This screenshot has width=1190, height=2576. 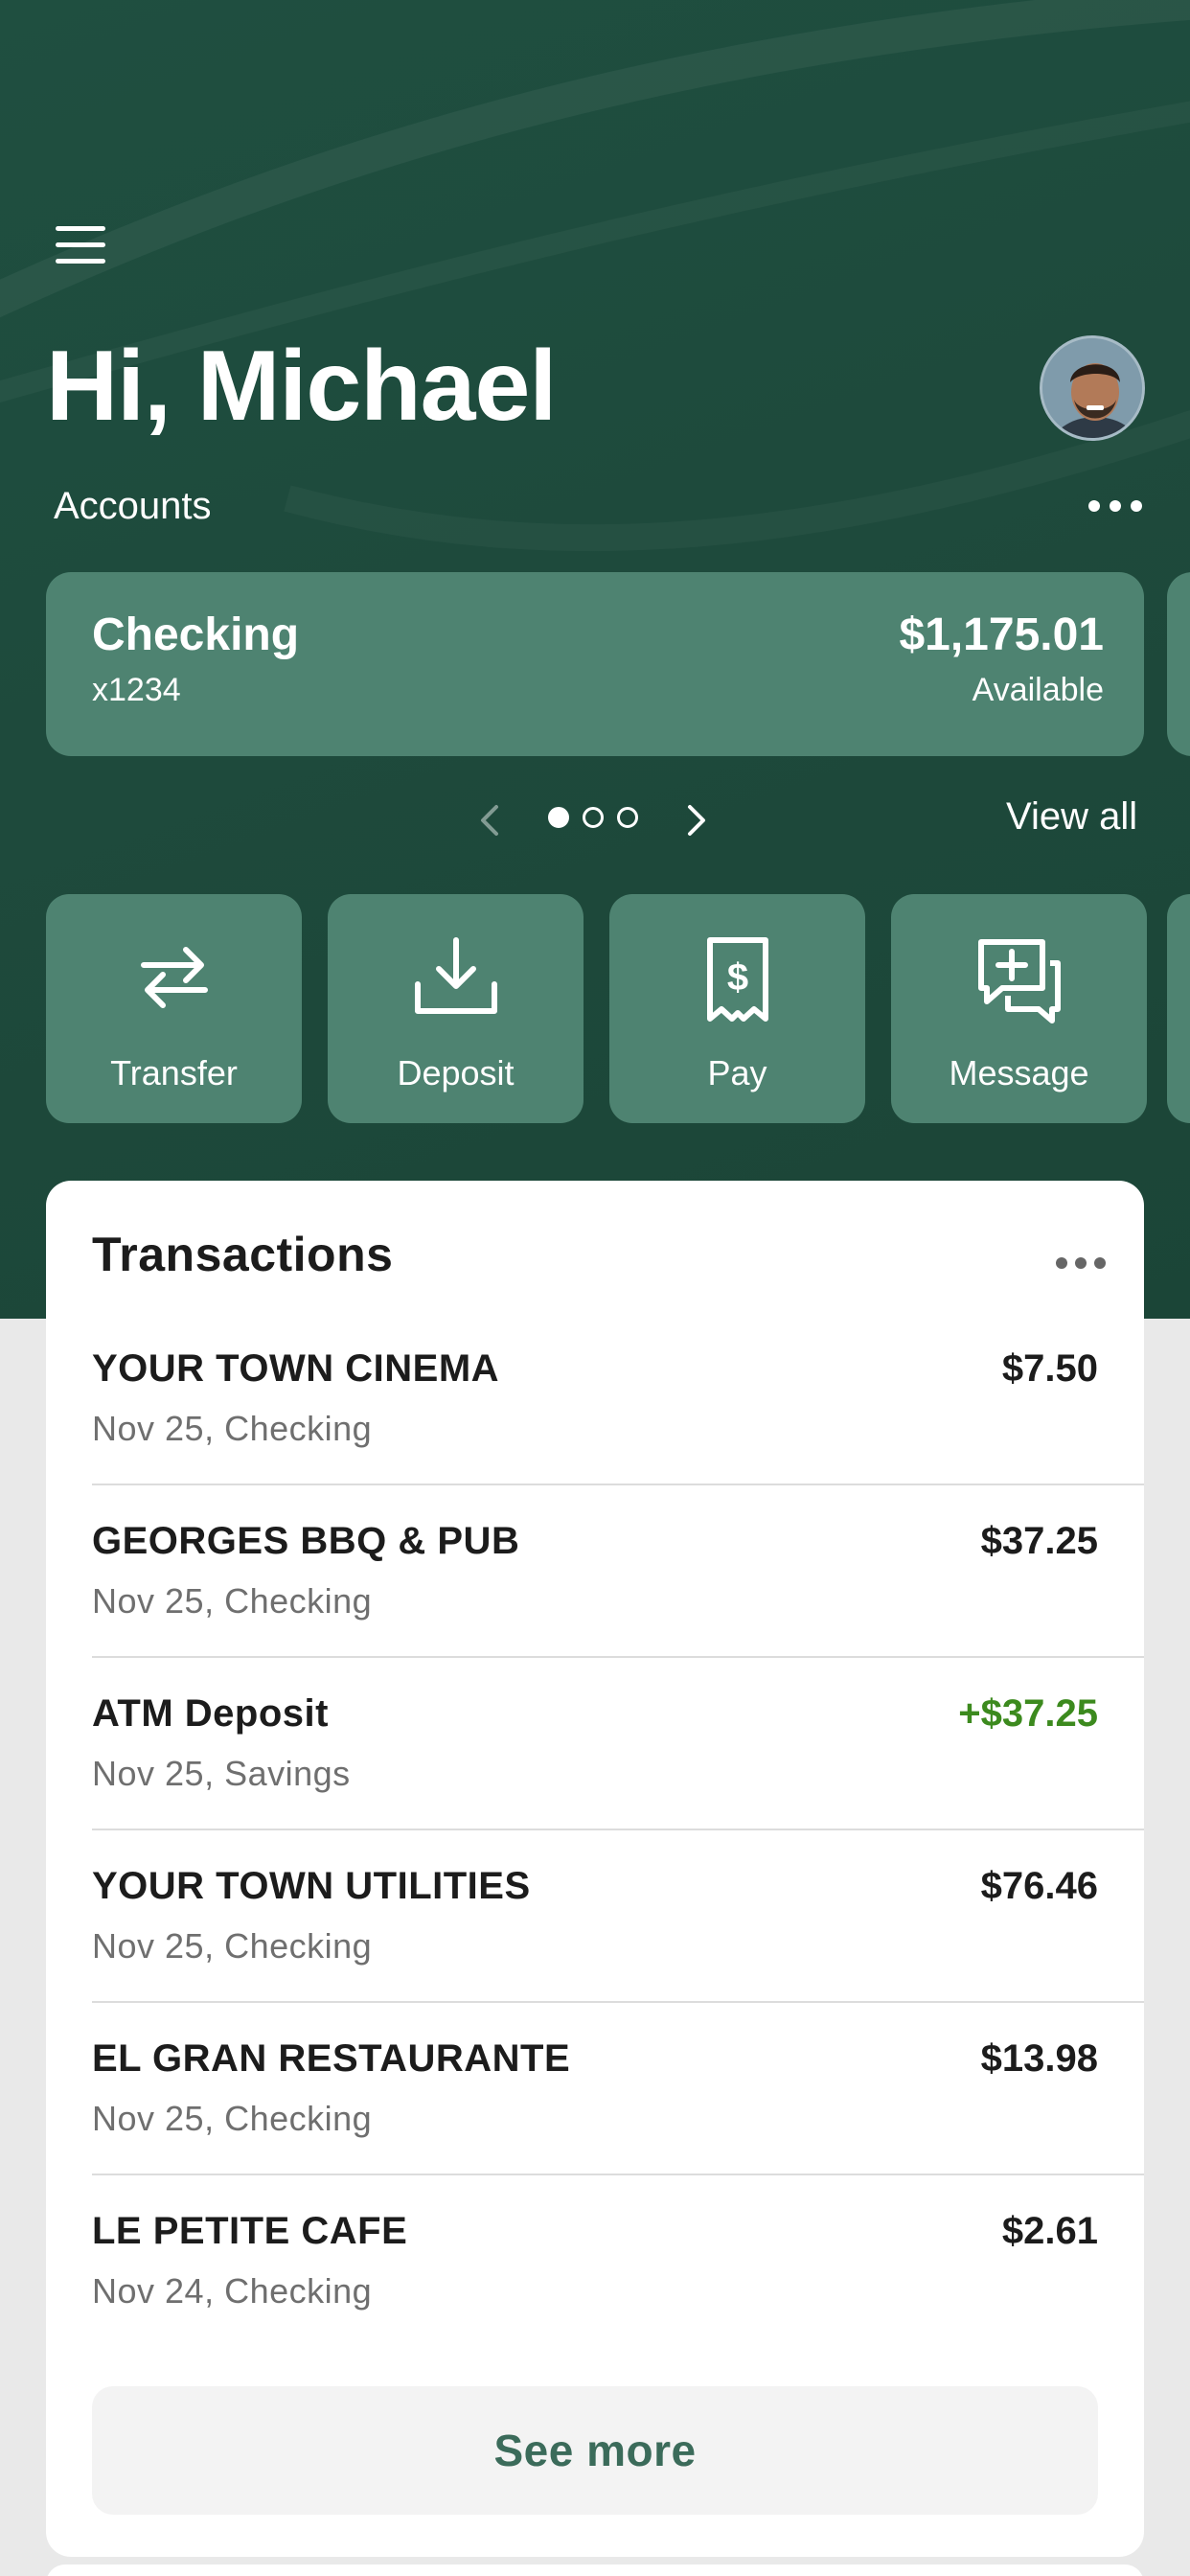 What do you see at coordinates (133, 506) in the screenshot?
I see `accounts-section-label: Accounts` at bounding box center [133, 506].